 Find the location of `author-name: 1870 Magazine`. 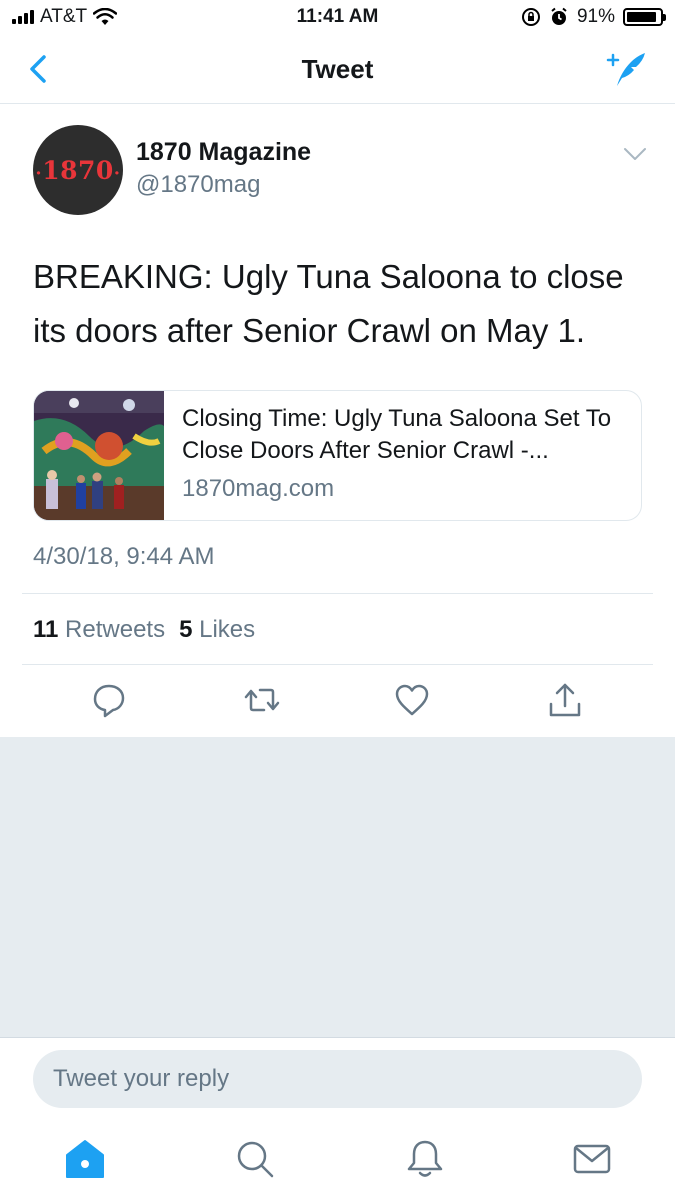

author-name: 1870 Magazine is located at coordinates (223, 152).